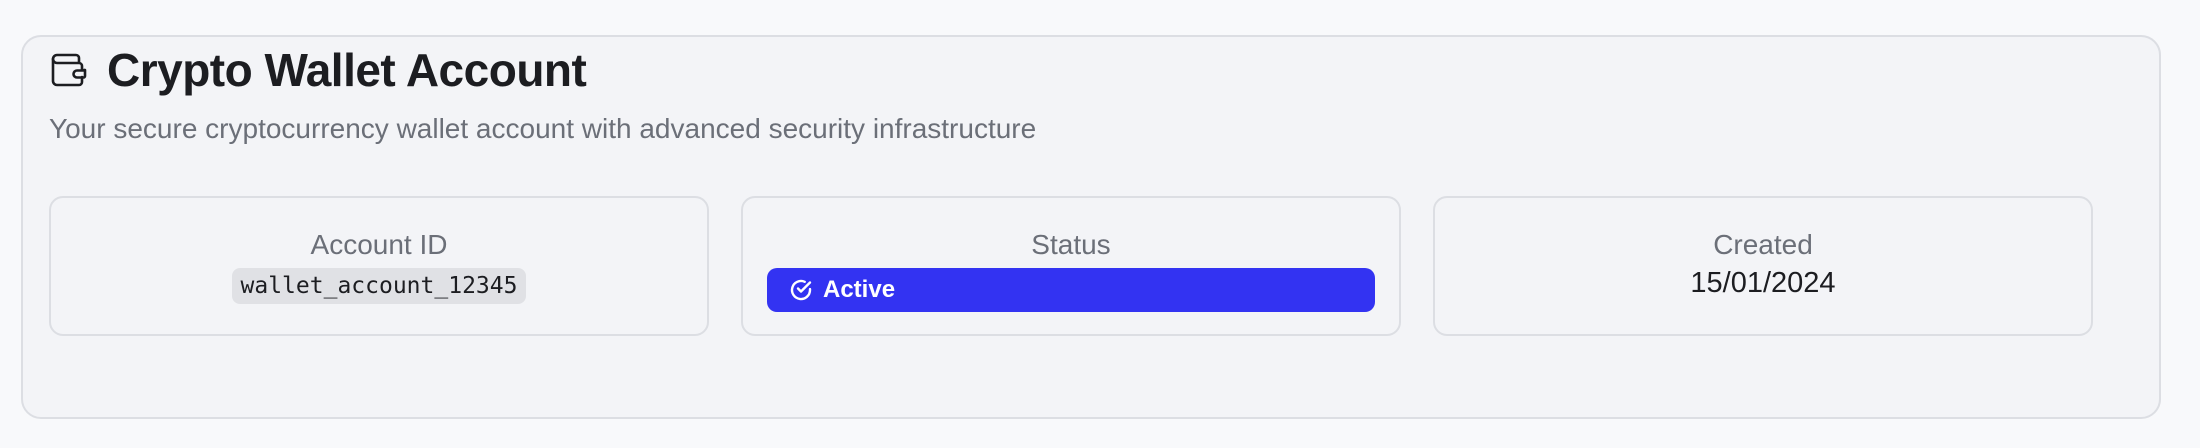 The width and height of the screenshot is (2200, 448). Describe the element at coordinates (379, 244) in the screenshot. I see `account-id-label: Account ID` at that location.